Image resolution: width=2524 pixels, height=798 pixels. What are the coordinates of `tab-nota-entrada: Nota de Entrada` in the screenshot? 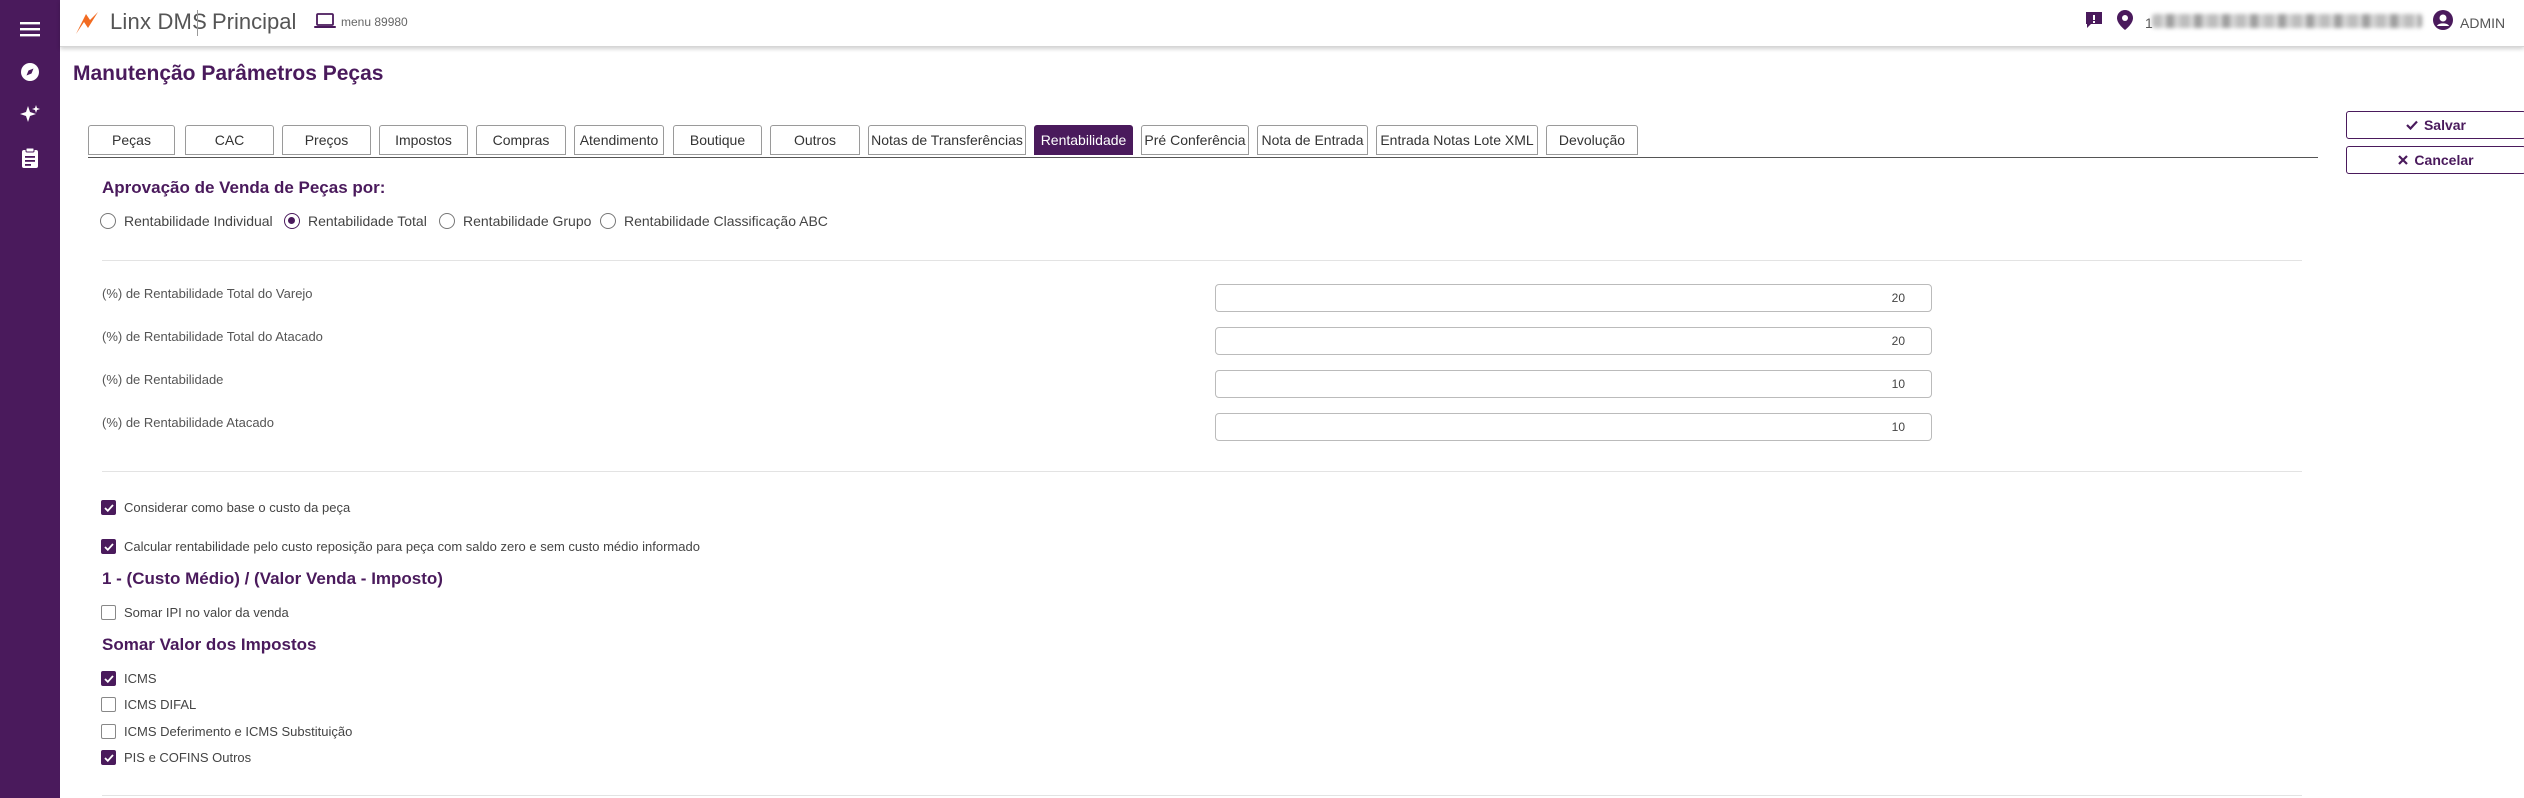 It's located at (1312, 140).